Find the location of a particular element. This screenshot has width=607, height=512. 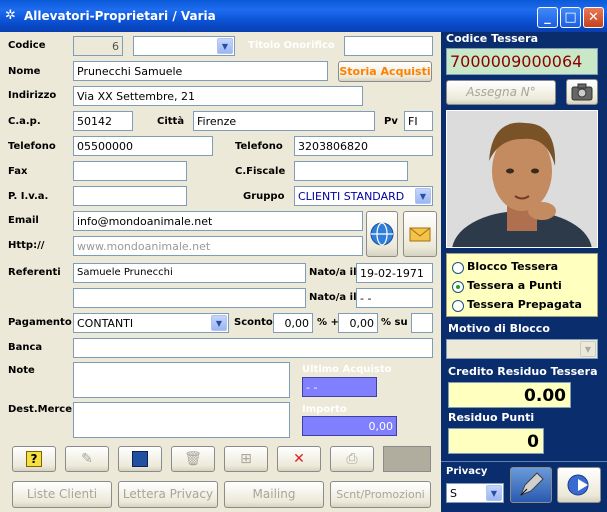

x-icon: ✕ is located at coordinates (299, 459).